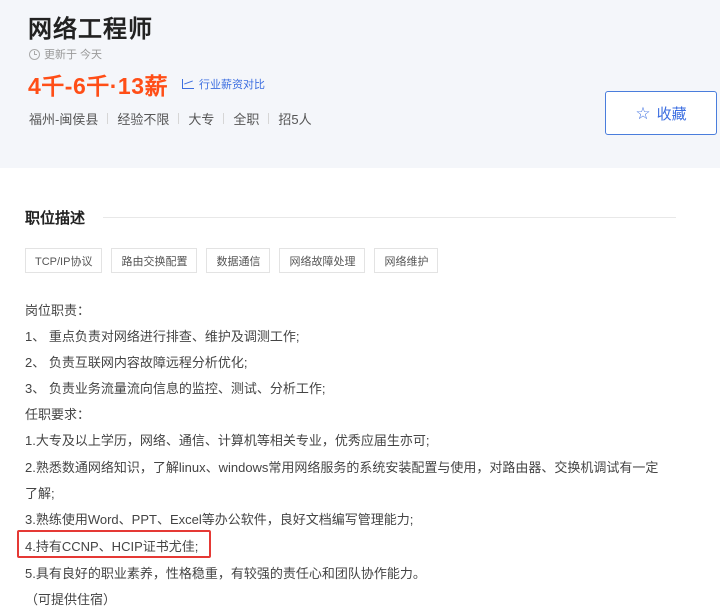 The width and height of the screenshot is (720, 606). I want to click on skill-tag: TCP/IP协议, so click(64, 260).